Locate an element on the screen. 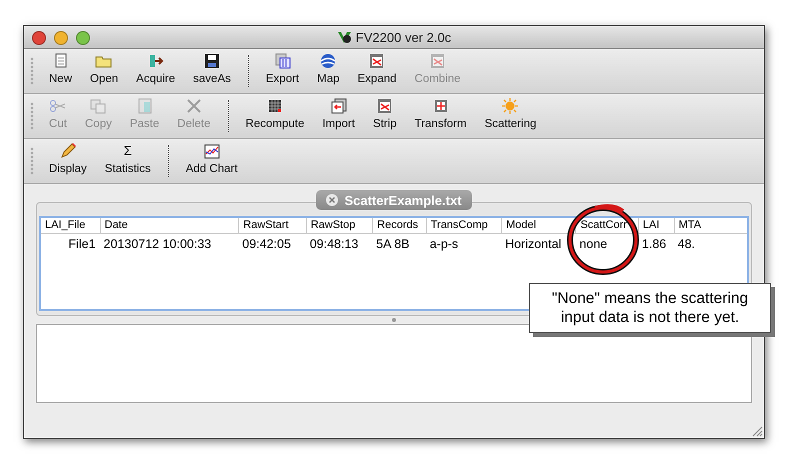 Image resolution: width=786 pixels, height=462 pixels. column-header: MTA is located at coordinates (710, 225).